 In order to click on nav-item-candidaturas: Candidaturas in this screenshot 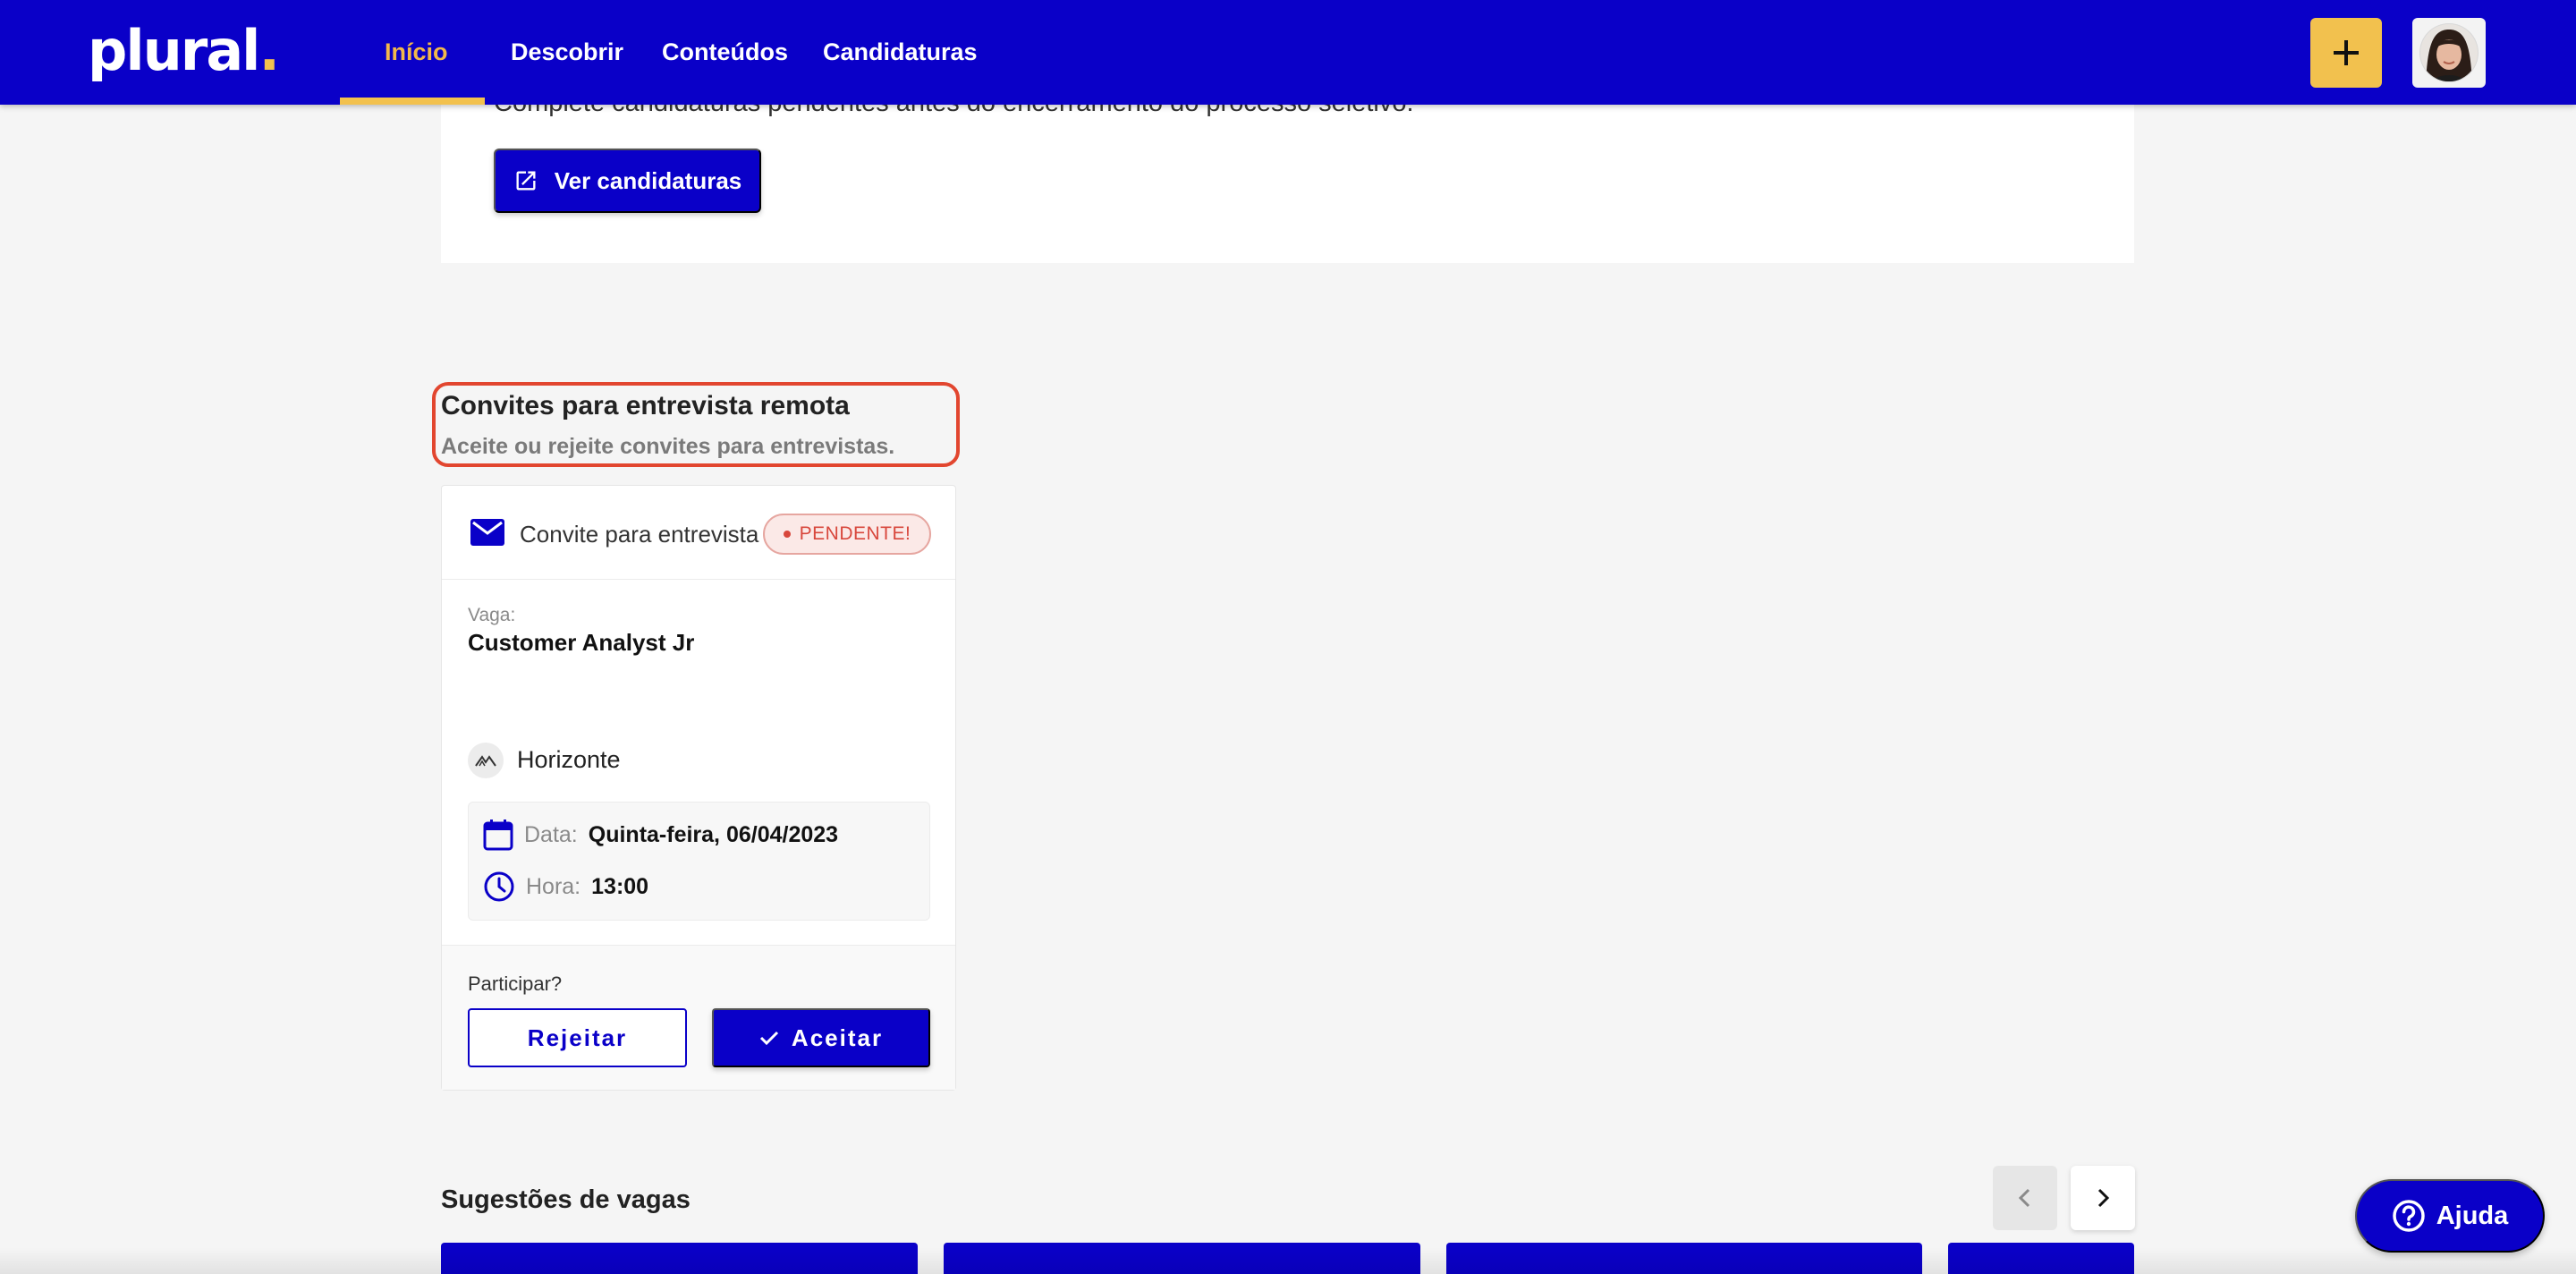, I will do `click(900, 52)`.